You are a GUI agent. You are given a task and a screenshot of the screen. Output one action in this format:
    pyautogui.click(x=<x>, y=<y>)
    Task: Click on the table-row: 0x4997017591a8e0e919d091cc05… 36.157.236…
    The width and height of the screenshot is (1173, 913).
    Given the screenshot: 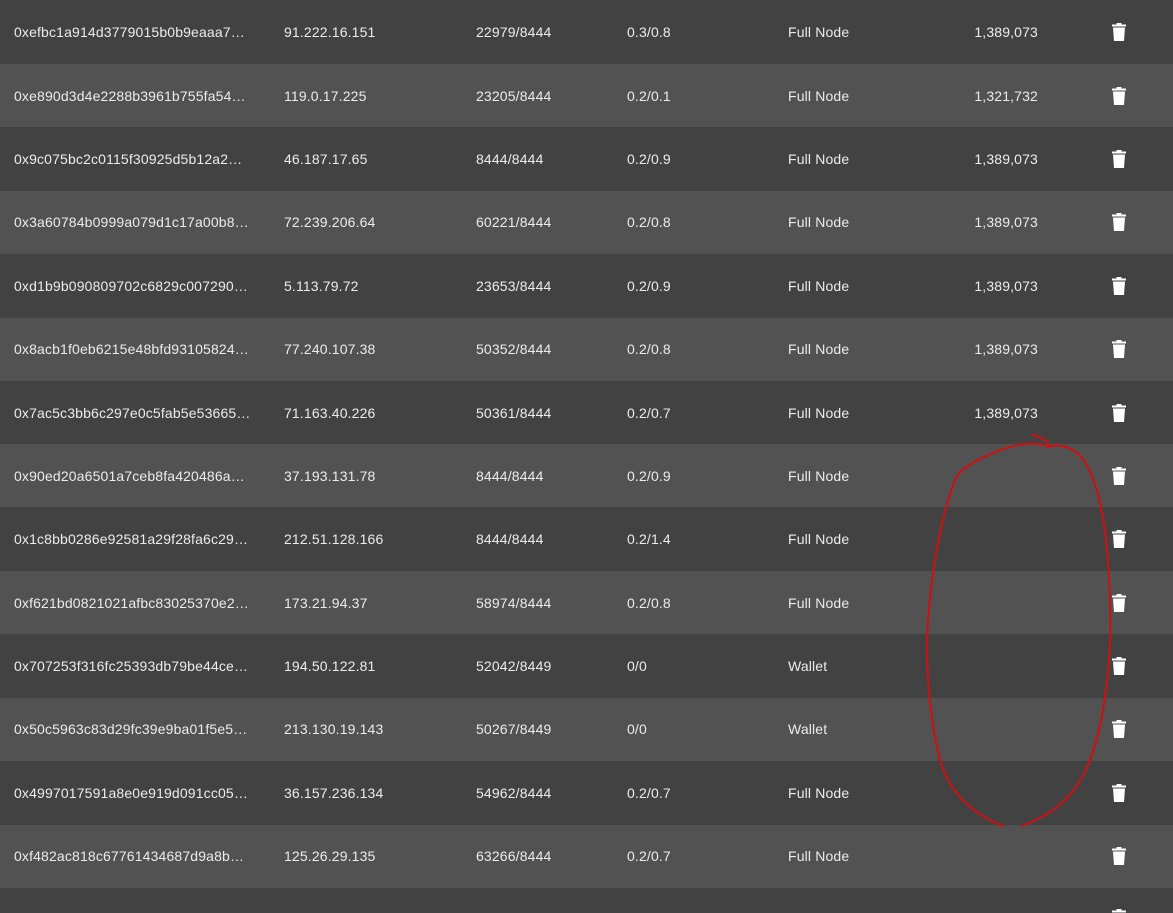 What is the action you would take?
    pyautogui.click(x=586, y=793)
    